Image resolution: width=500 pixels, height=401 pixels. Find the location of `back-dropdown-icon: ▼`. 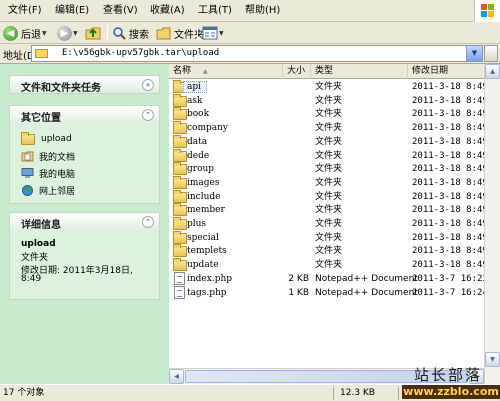

back-dropdown-icon: ▼ is located at coordinates (44, 33).